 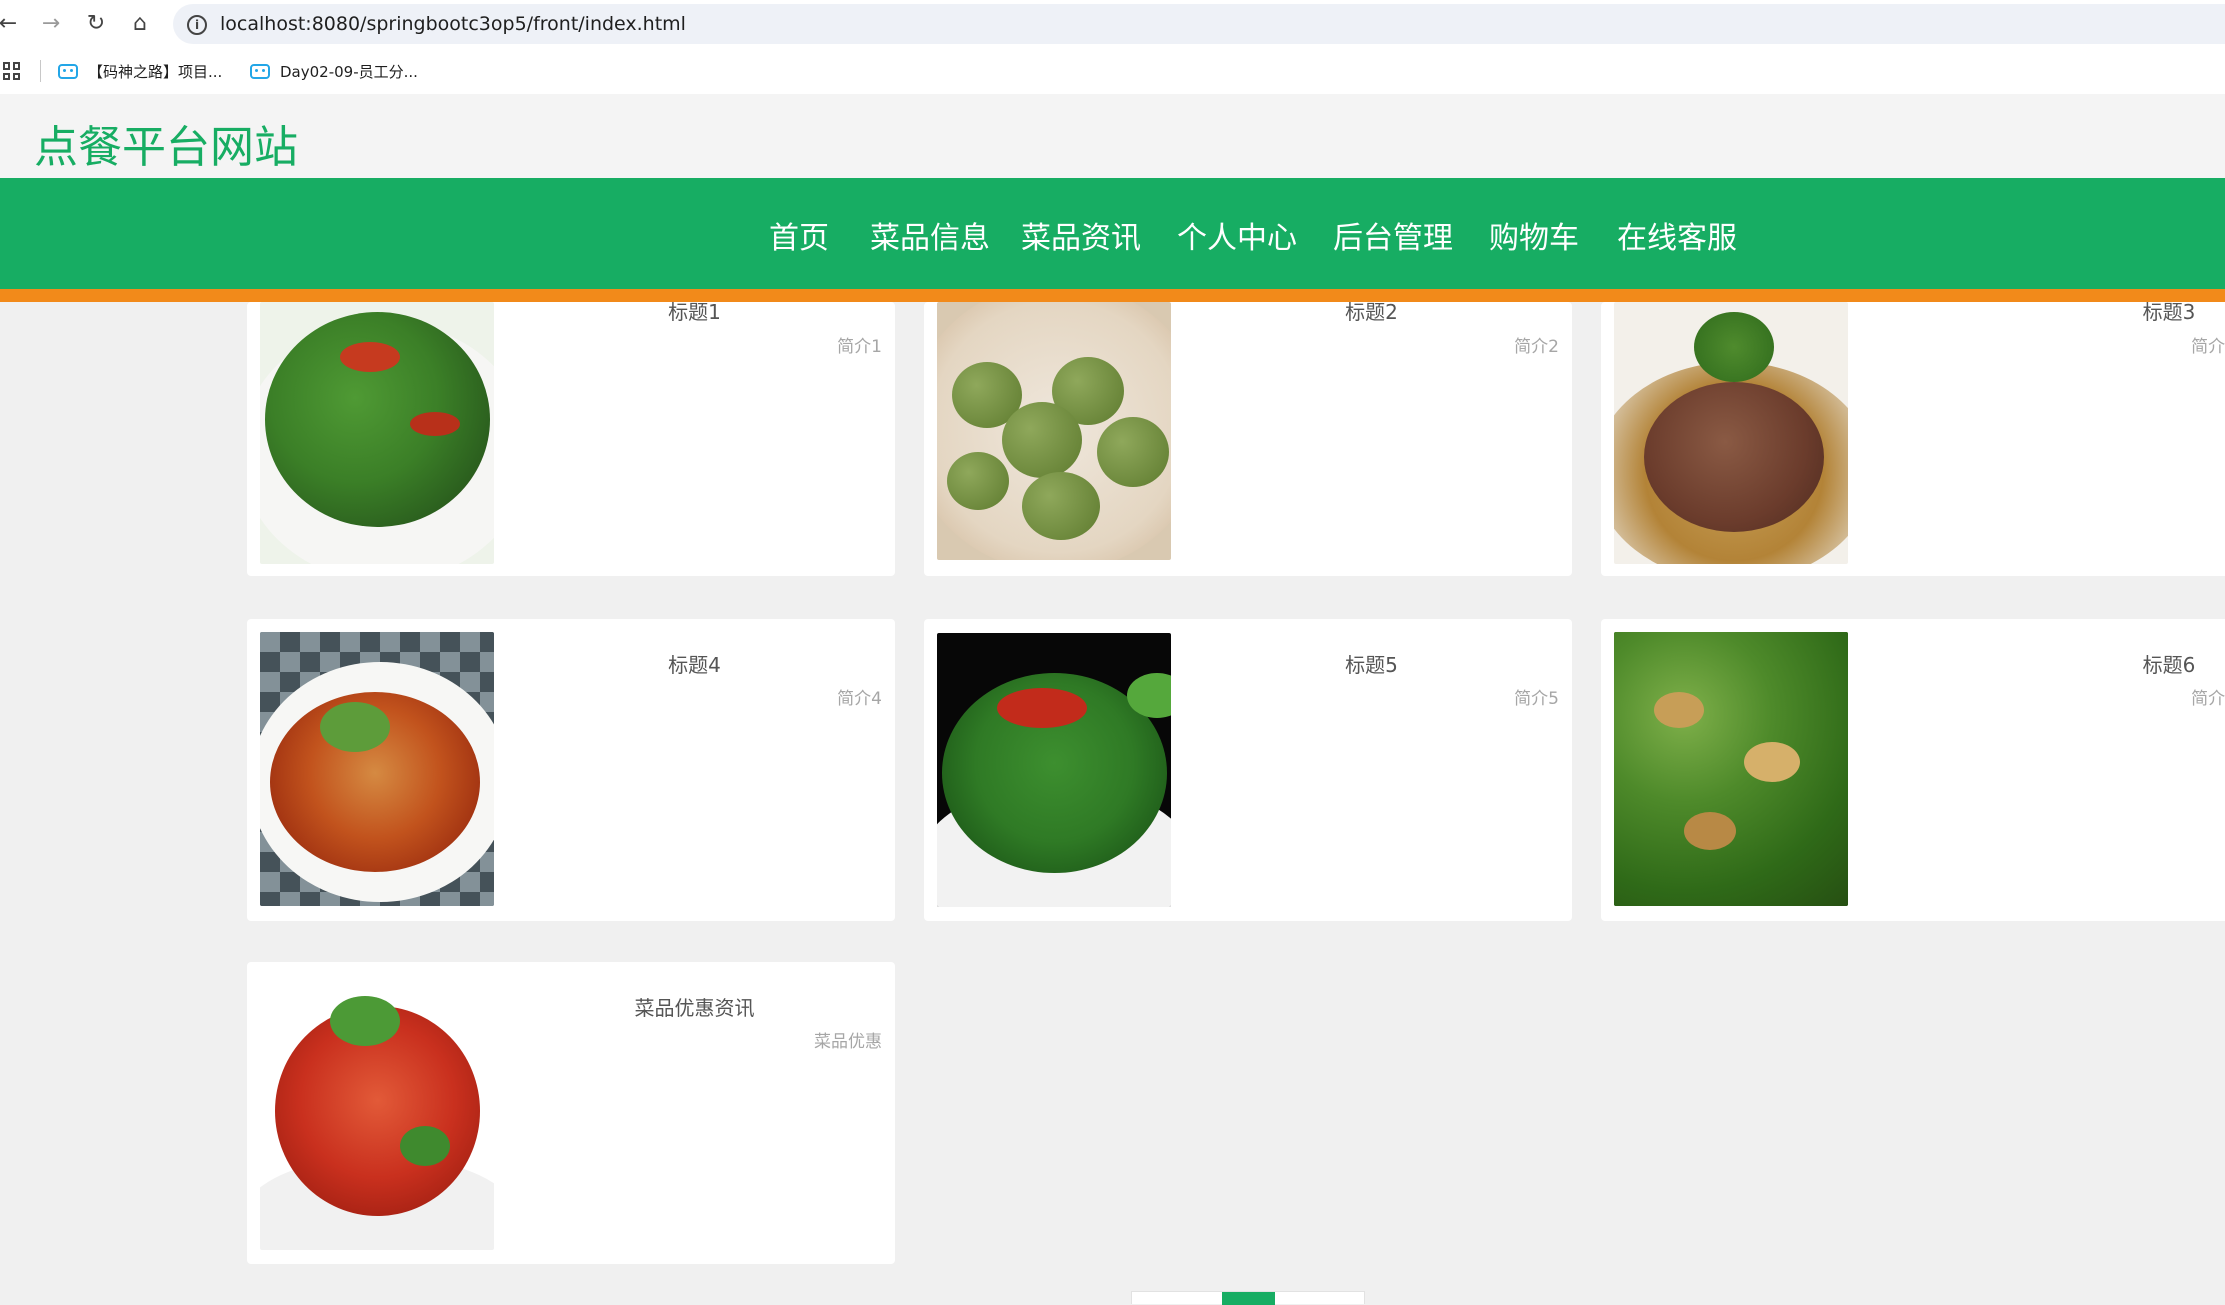 What do you see at coordinates (848, 1042) in the screenshot?
I see `news-card-intro: 菜品优惠` at bounding box center [848, 1042].